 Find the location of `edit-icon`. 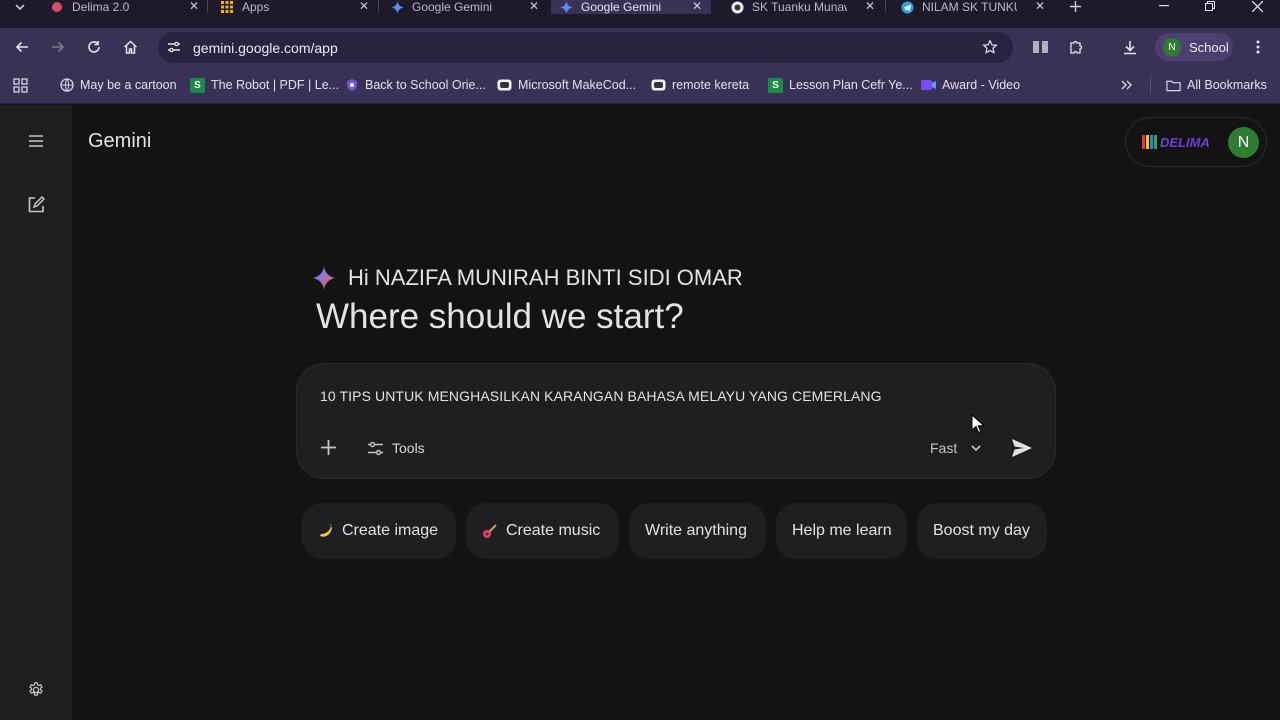

edit-icon is located at coordinates (36, 204).